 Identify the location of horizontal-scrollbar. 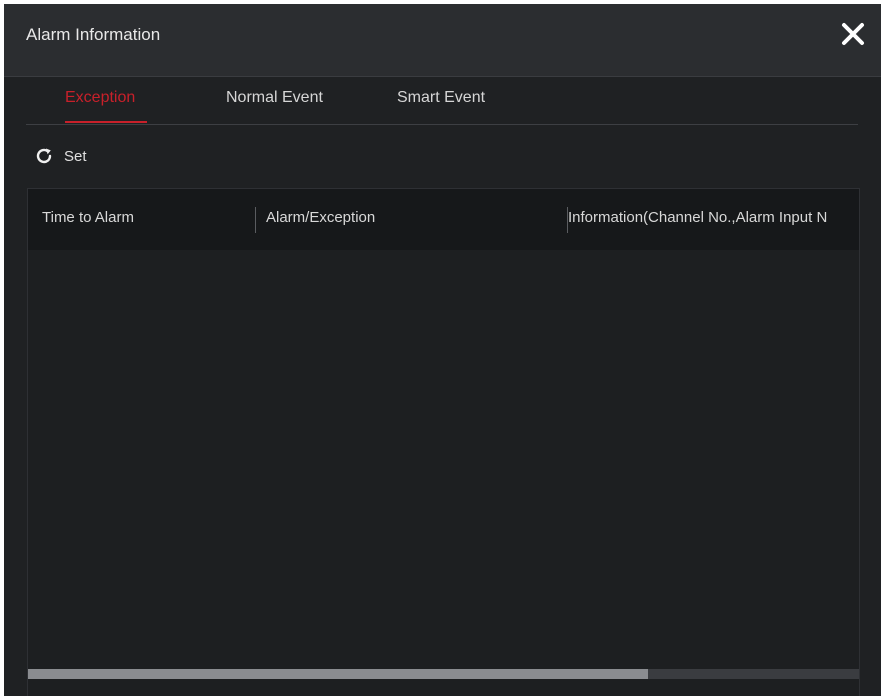
(443, 674).